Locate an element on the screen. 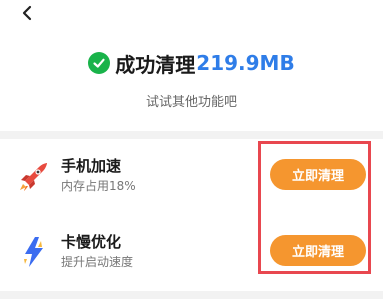 This screenshot has width=383, height=299. feature-subtitle: 内存占用18% is located at coordinates (98, 186).